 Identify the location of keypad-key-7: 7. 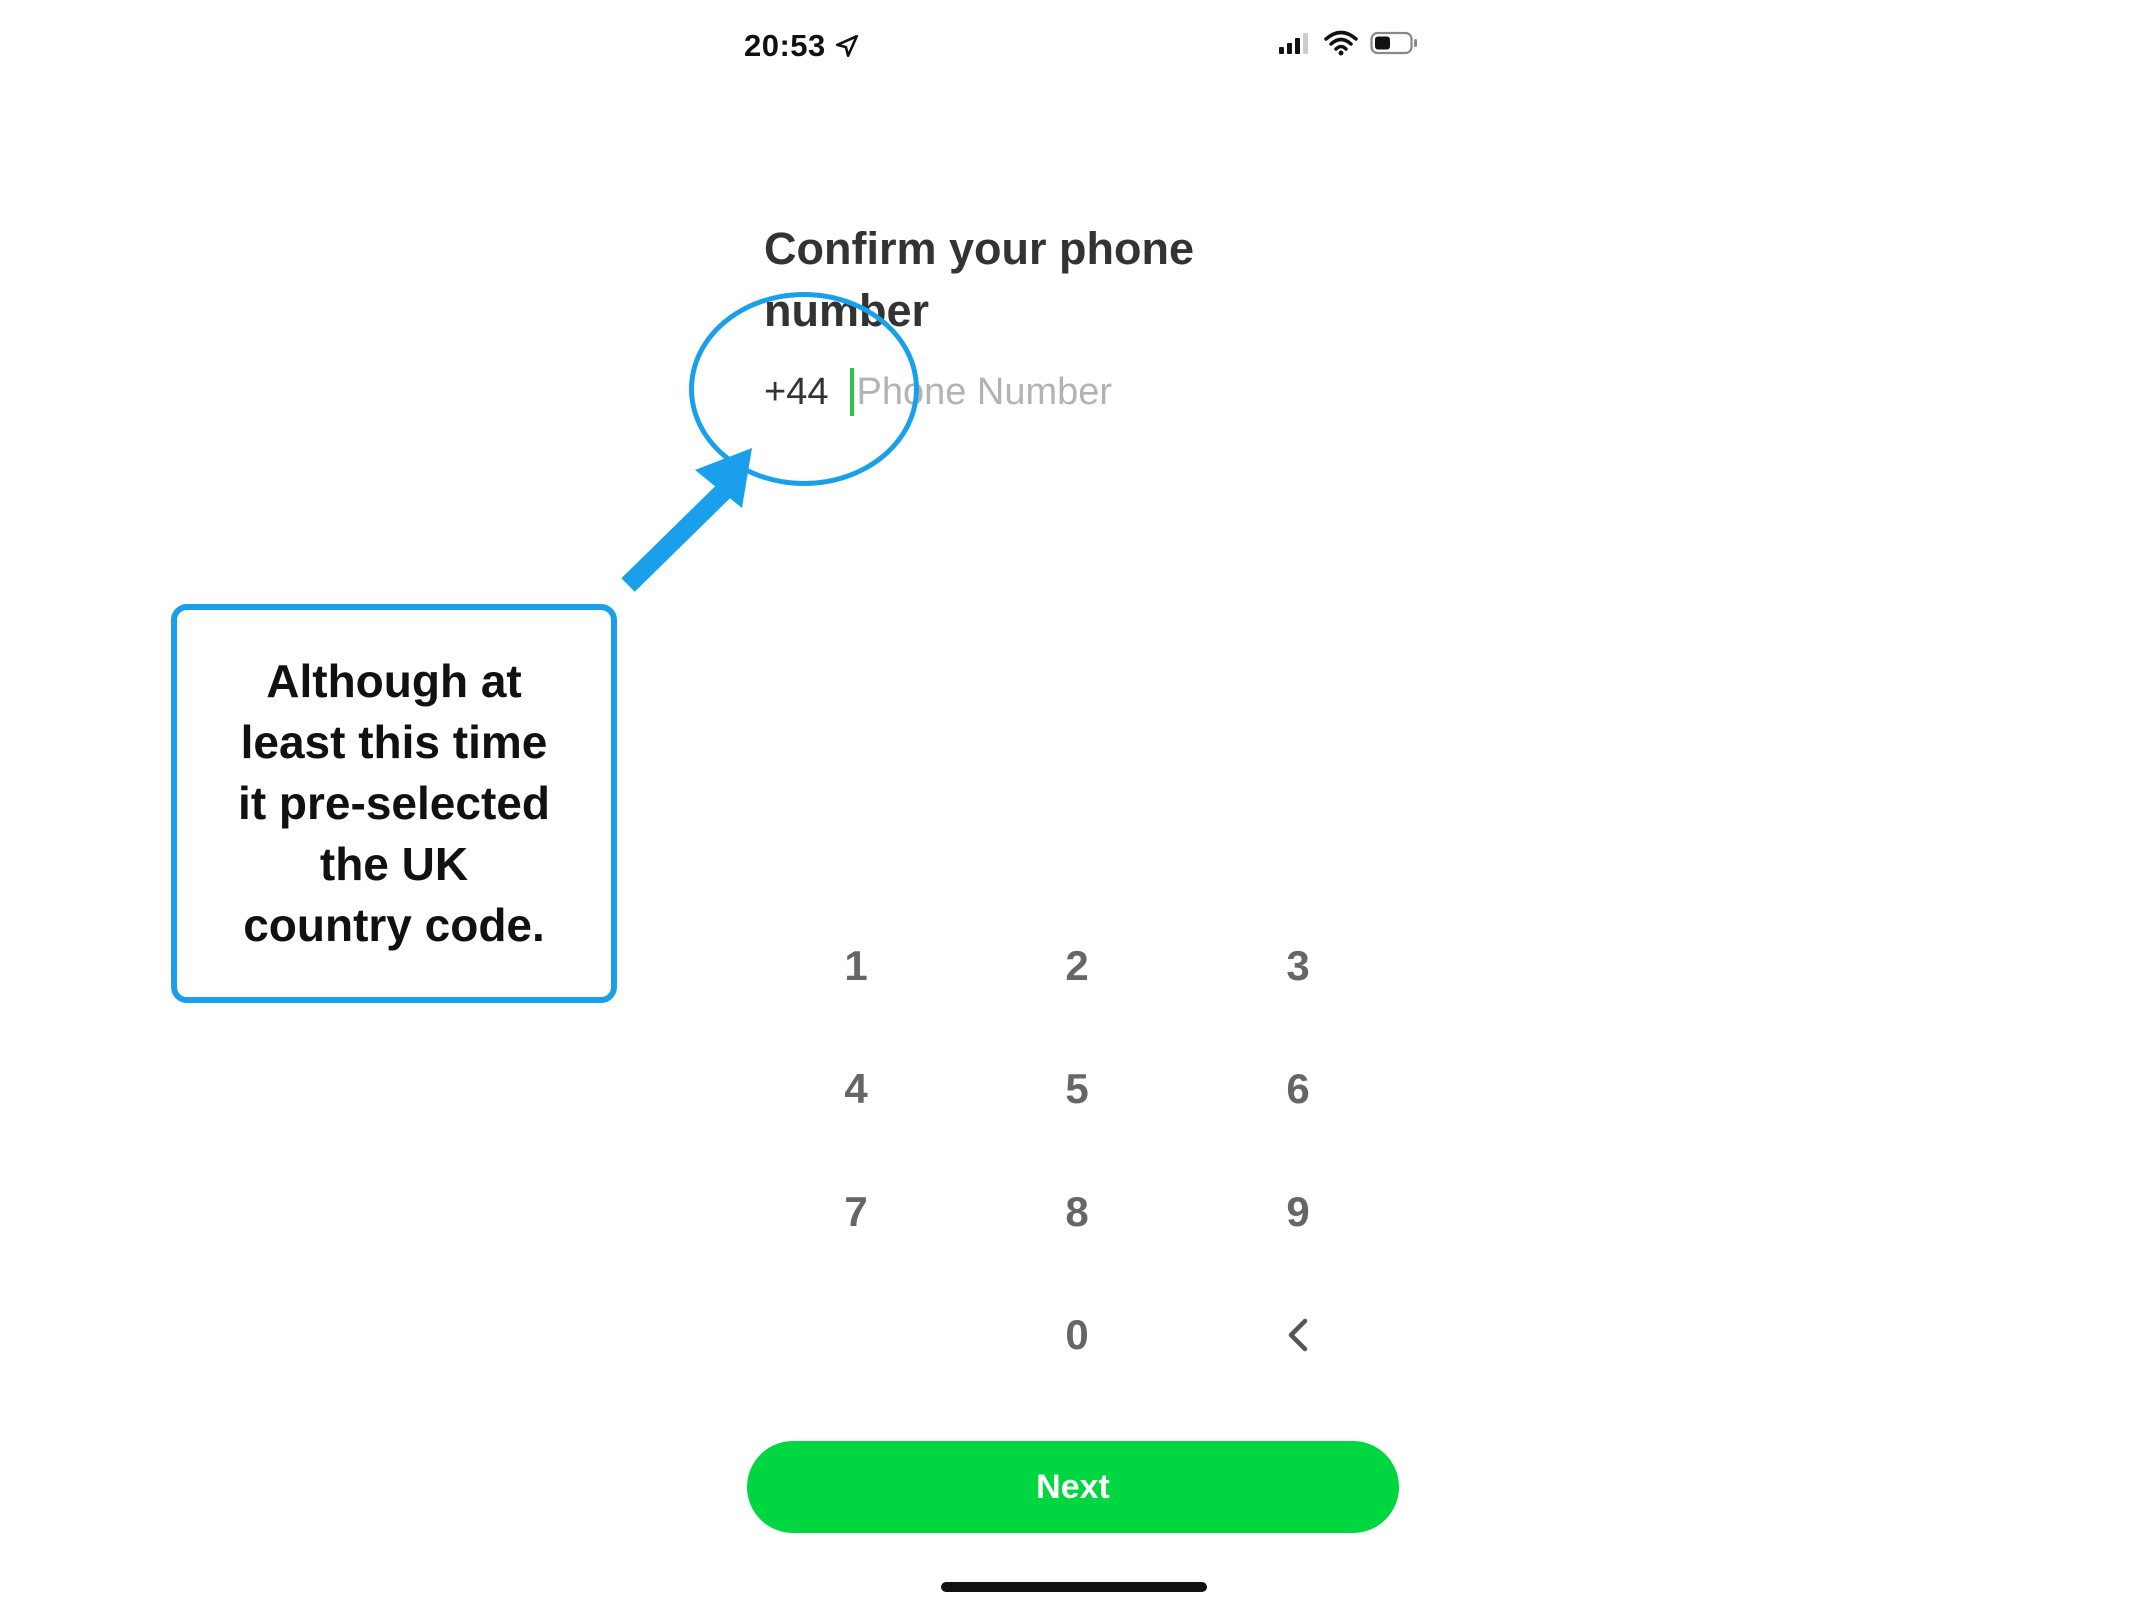
(856, 1212).